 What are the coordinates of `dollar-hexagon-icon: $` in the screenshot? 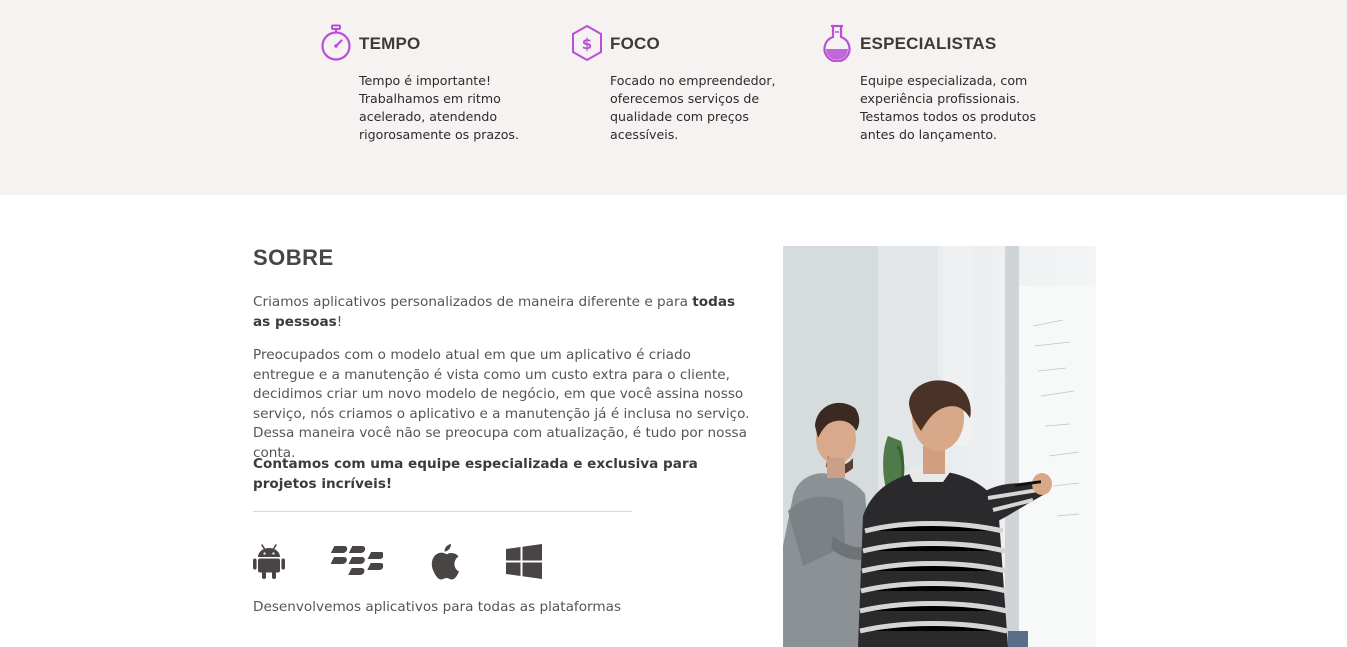 It's located at (587, 43).